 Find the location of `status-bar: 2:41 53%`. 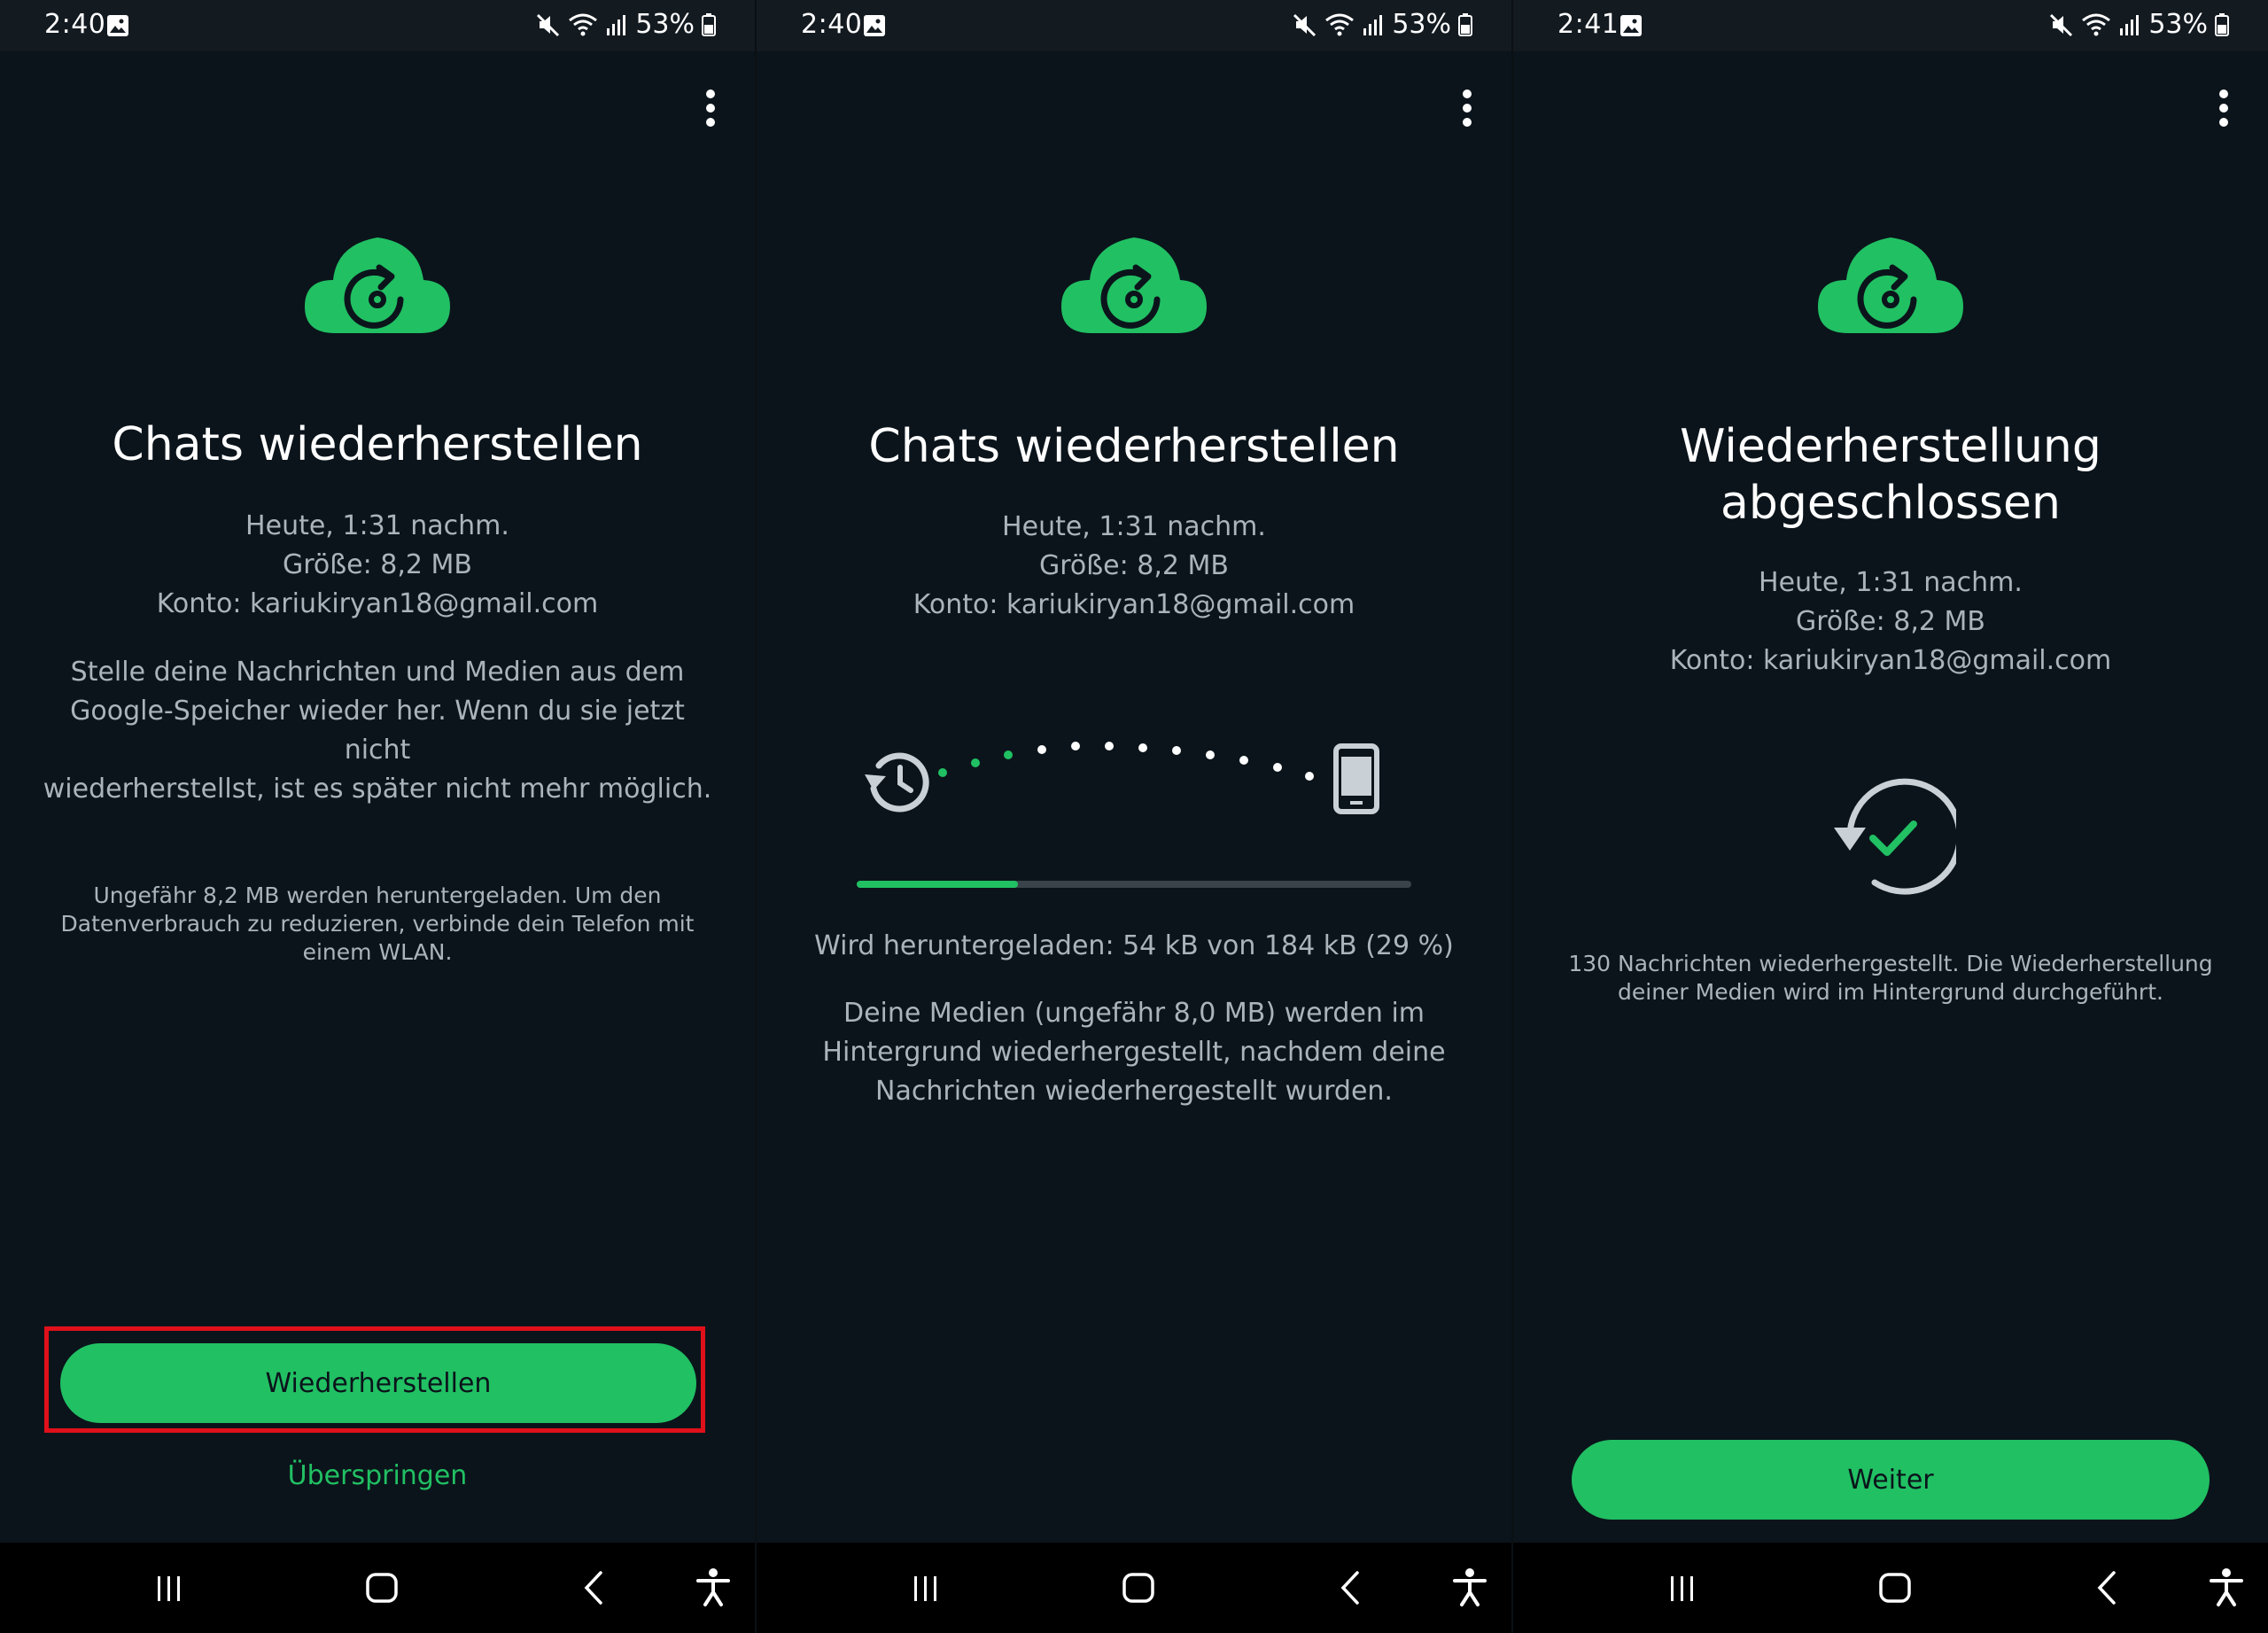

status-bar: 2:41 53% is located at coordinates (1890, 25).